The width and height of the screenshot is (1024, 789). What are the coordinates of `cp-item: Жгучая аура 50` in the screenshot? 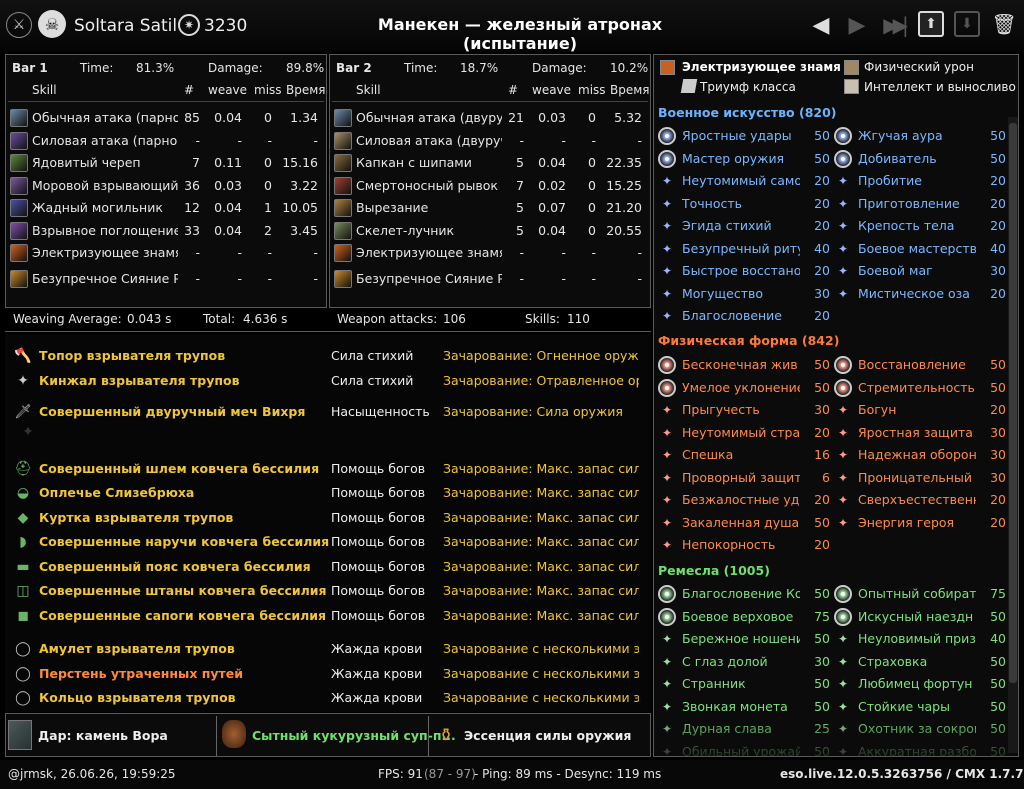 It's located at (920, 136).